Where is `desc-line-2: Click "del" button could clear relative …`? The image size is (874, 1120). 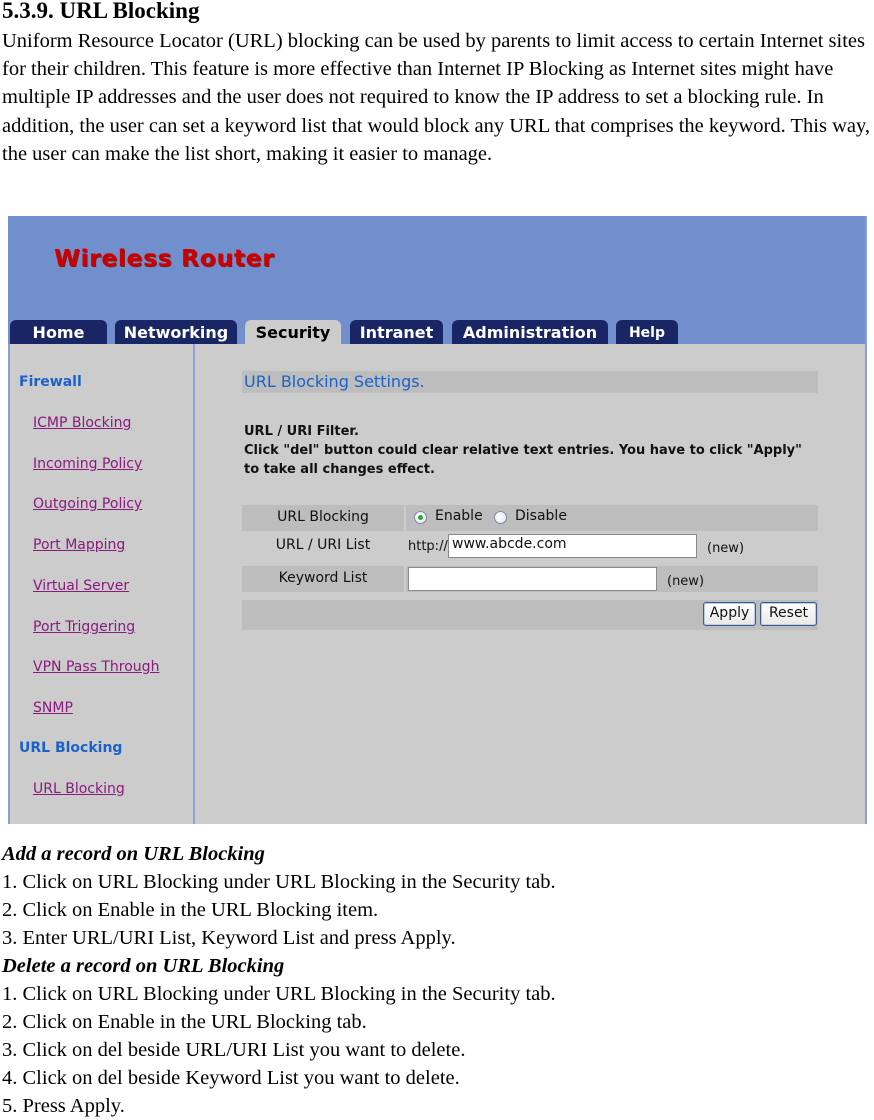 desc-line-2: Click "del" button could clear relative … is located at coordinates (523, 450).